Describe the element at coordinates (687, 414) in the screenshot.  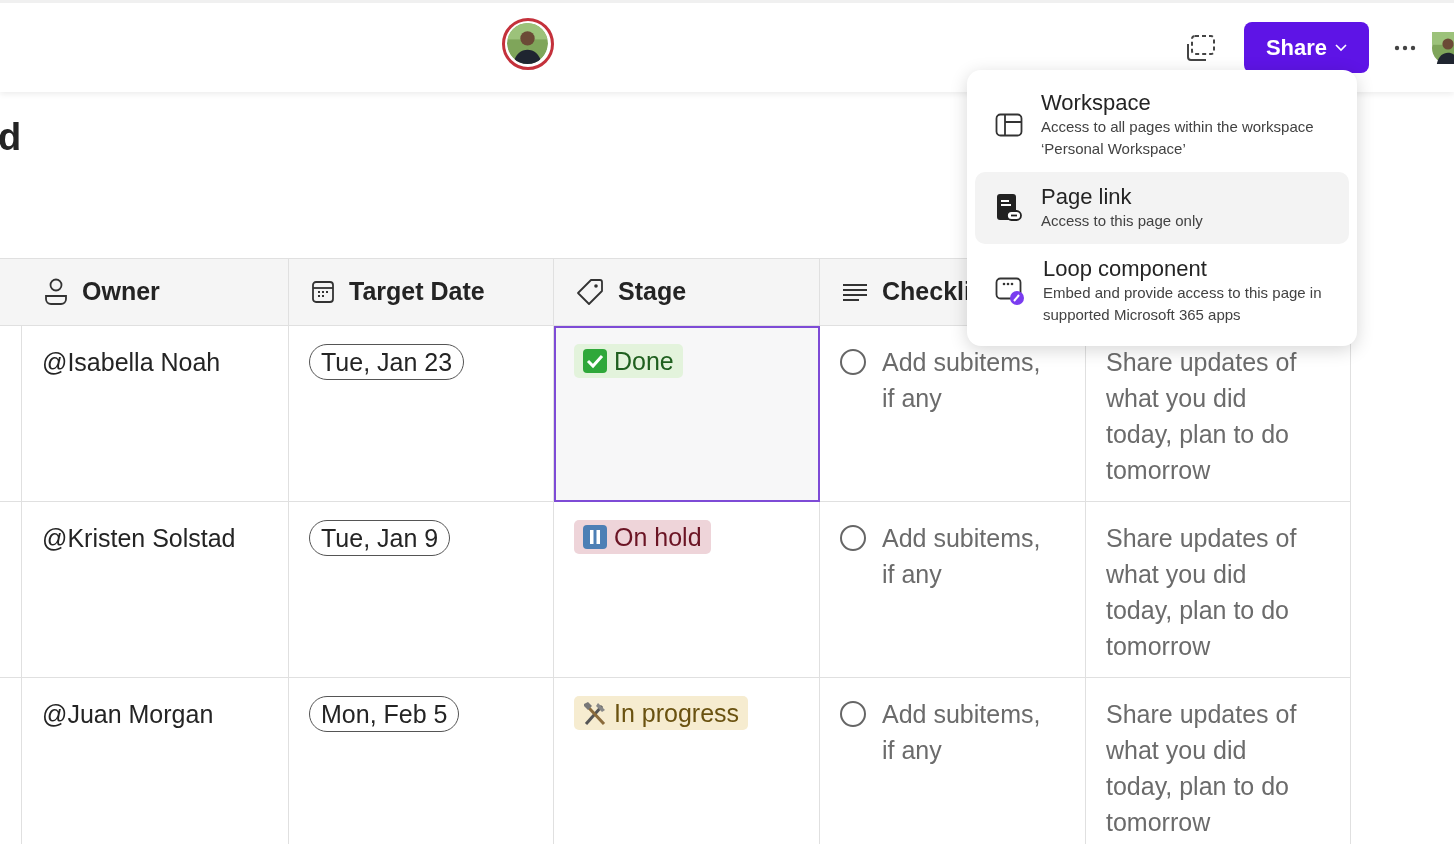
I see `stage-cell: Done` at that location.